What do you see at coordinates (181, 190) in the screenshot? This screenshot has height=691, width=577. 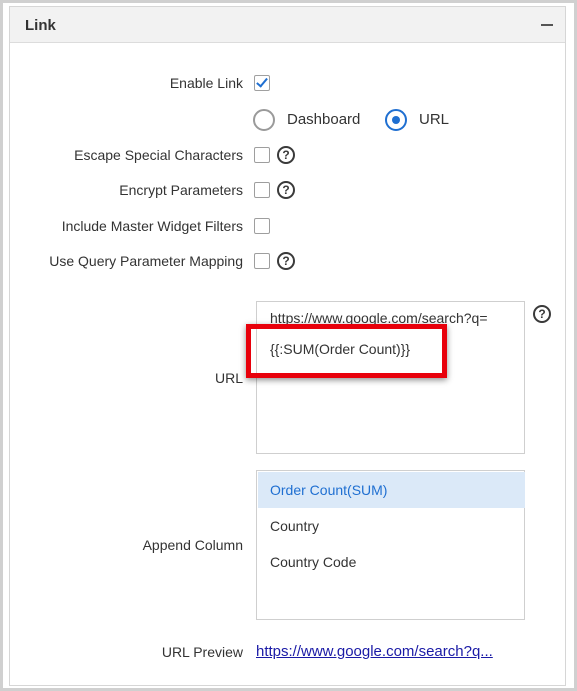 I see `encrypt-parameters-label: Encrypt Parameters` at bounding box center [181, 190].